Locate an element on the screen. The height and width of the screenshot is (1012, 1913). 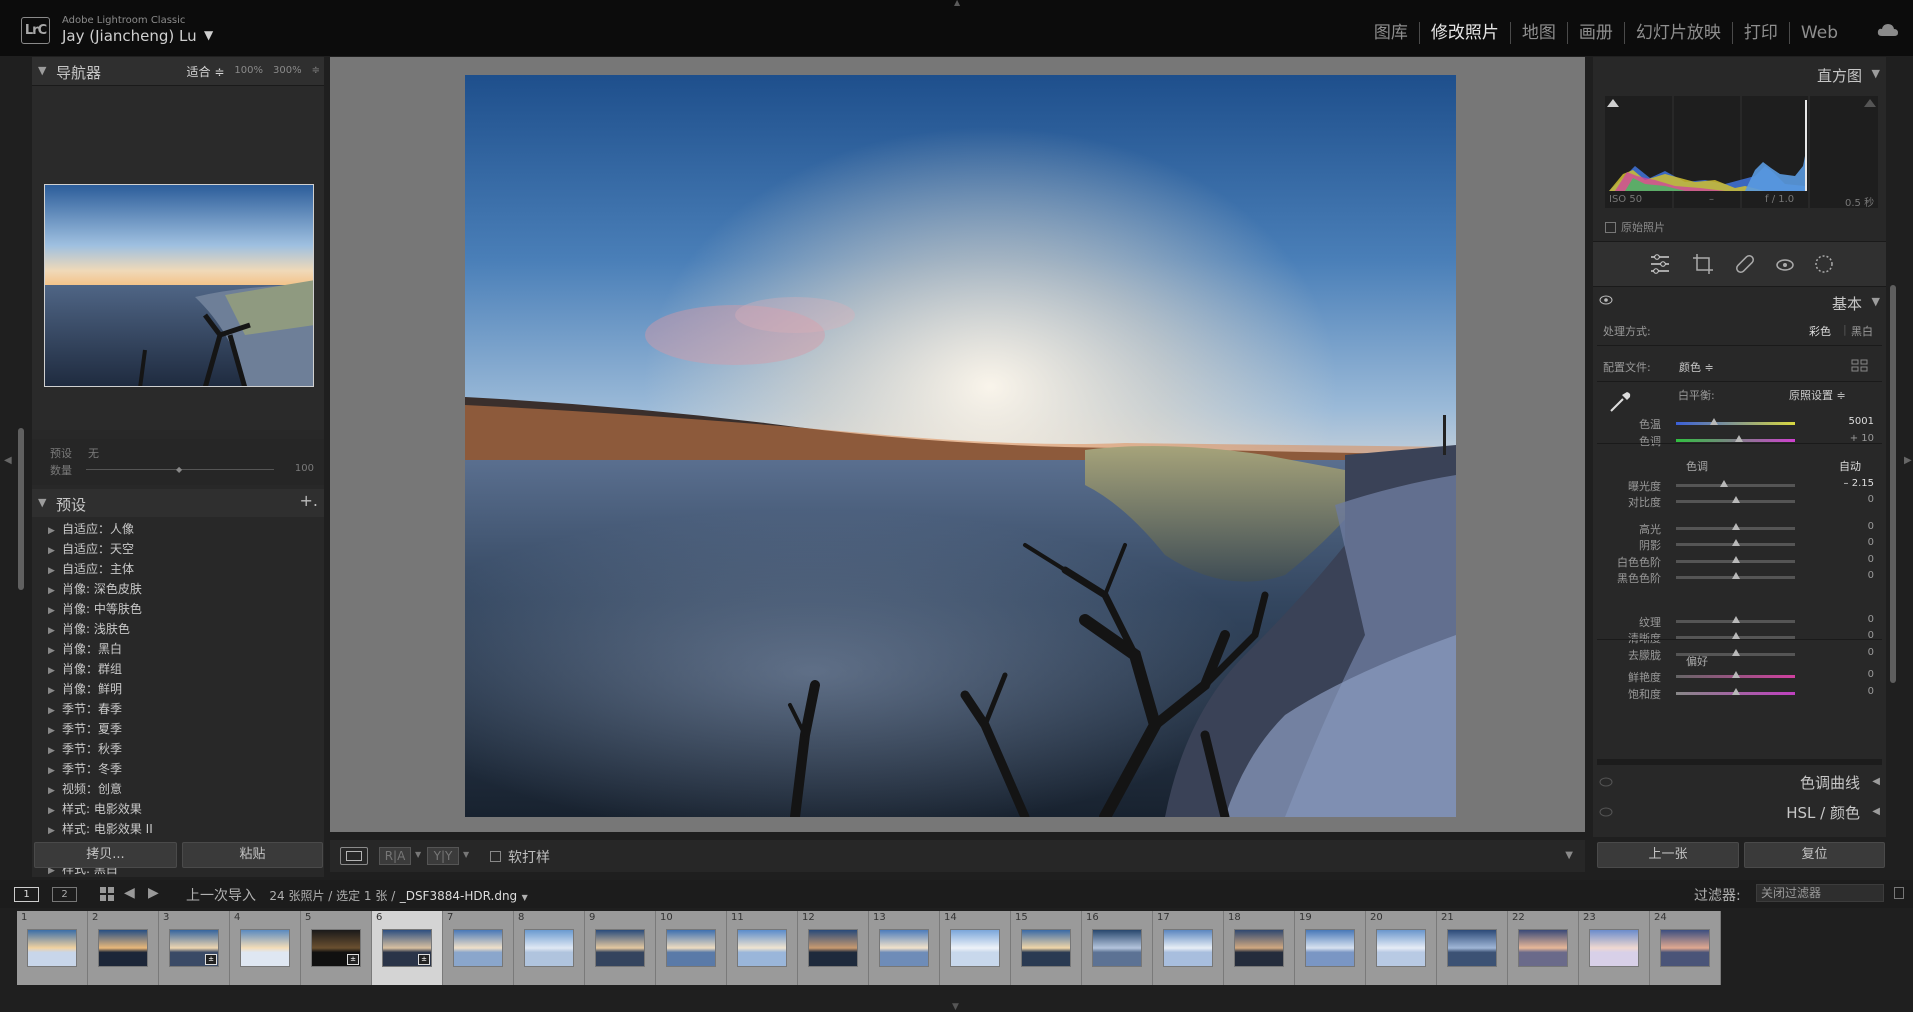
highlights-value: 0 is located at coordinates (1871, 526).